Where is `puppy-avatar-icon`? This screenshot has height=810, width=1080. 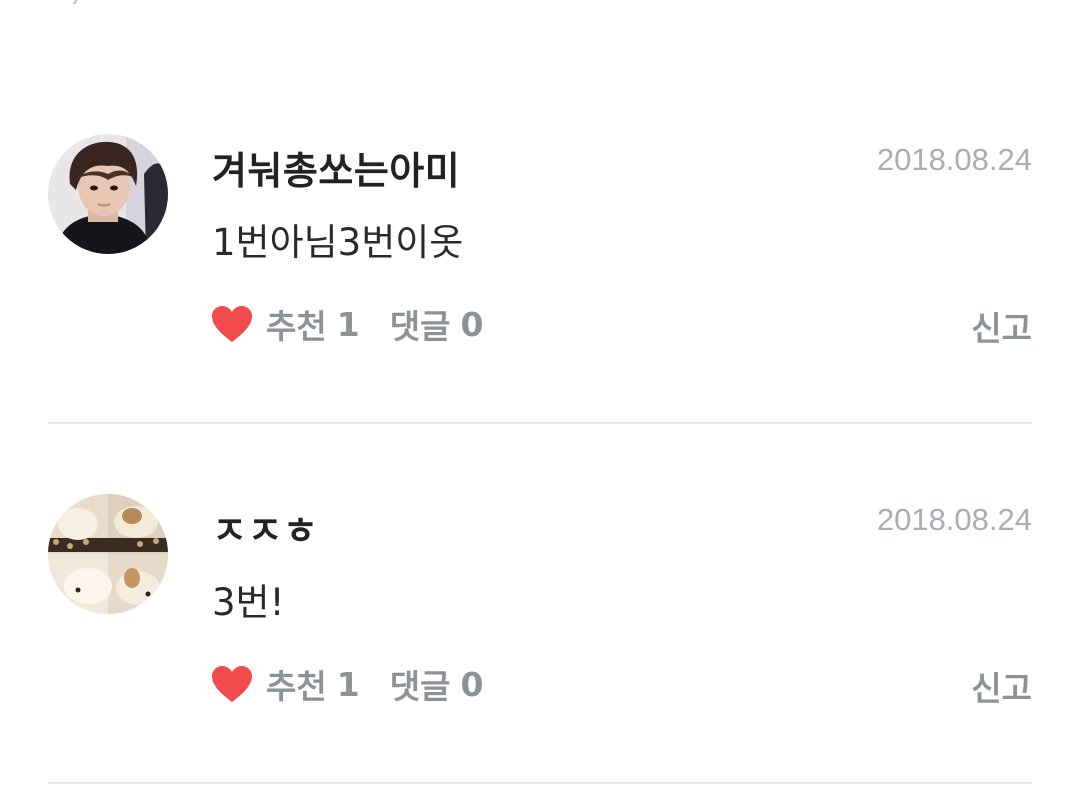
puppy-avatar-icon is located at coordinates (108, 554).